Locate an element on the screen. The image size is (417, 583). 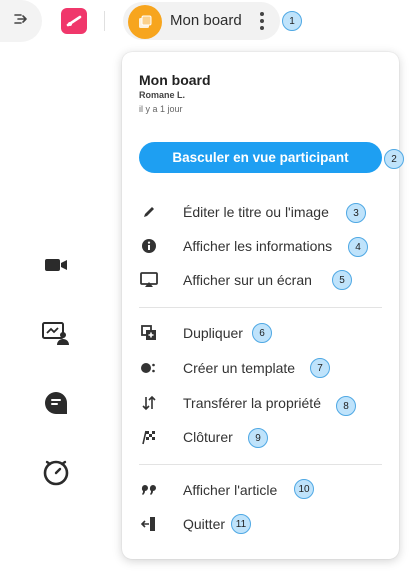
annotation-badge: 5 is located at coordinates (342, 280).